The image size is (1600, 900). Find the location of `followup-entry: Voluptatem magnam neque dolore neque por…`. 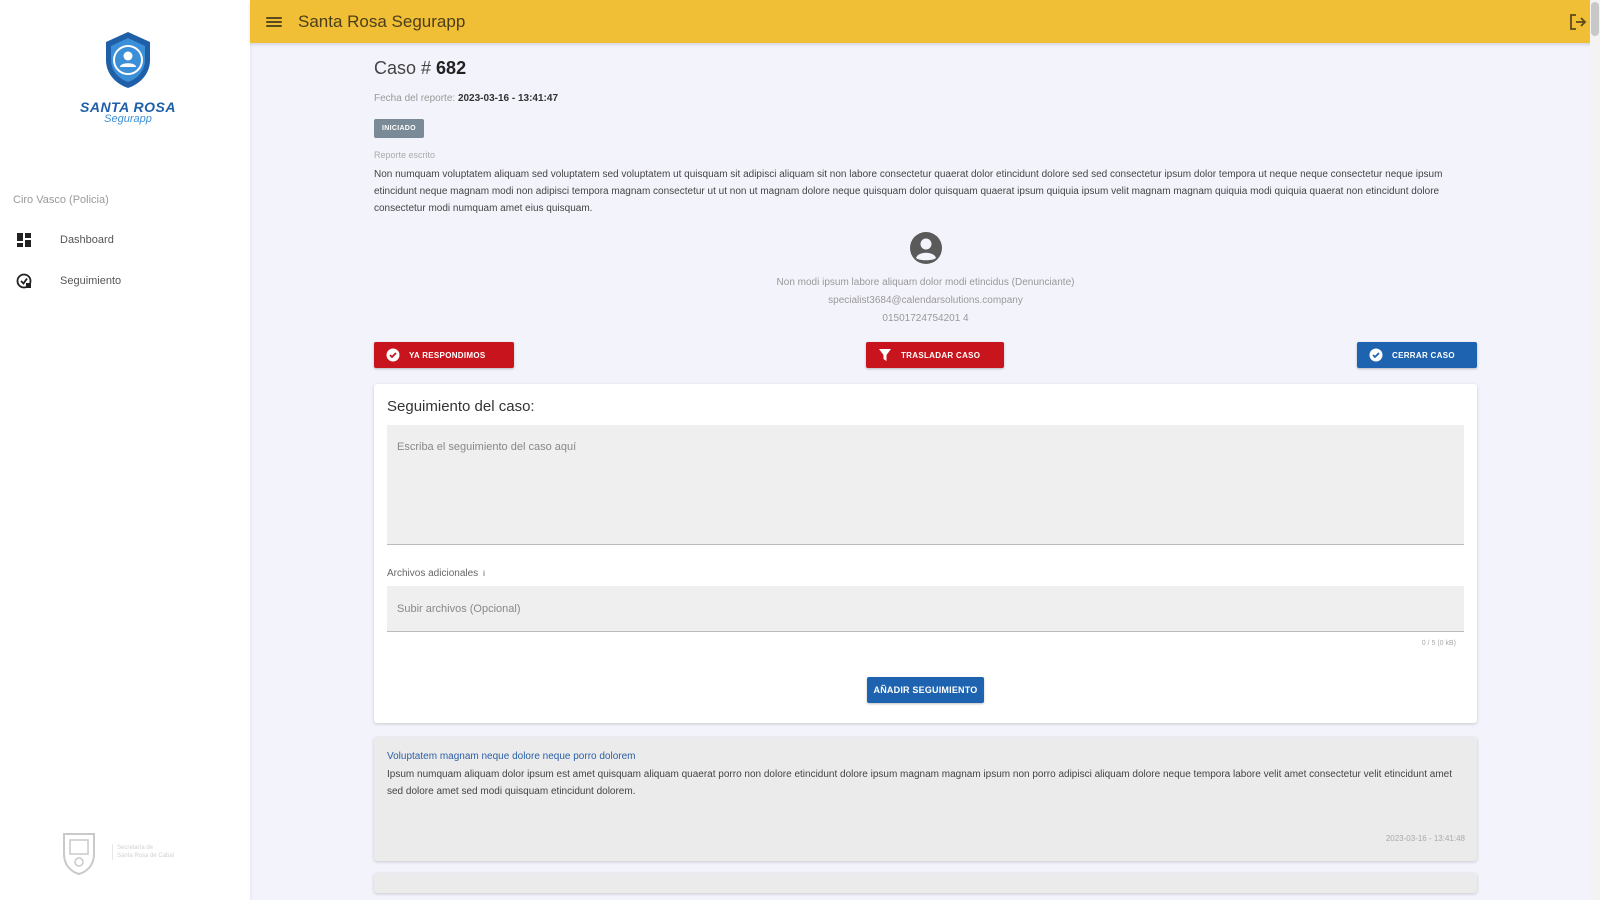

followup-entry: Voluptatem magnam neque dolore neque por… is located at coordinates (925, 799).